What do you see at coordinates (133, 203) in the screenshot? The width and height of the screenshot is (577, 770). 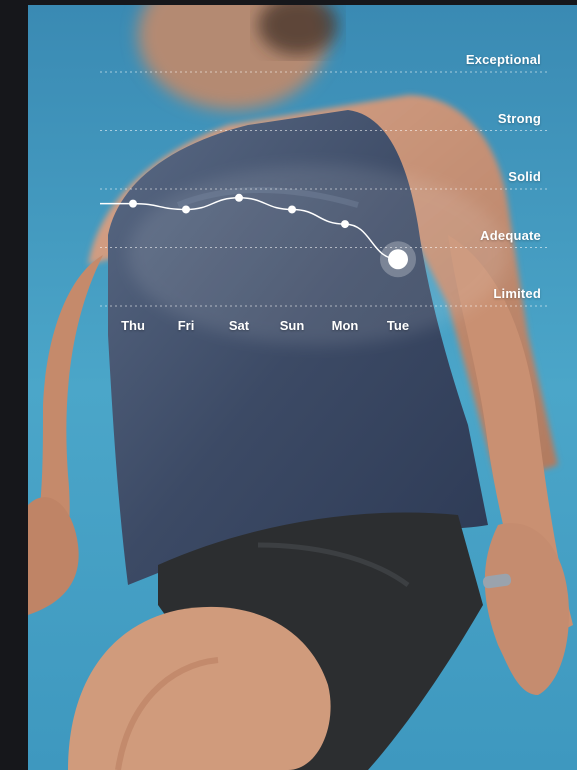 I see `data-point-thu` at bounding box center [133, 203].